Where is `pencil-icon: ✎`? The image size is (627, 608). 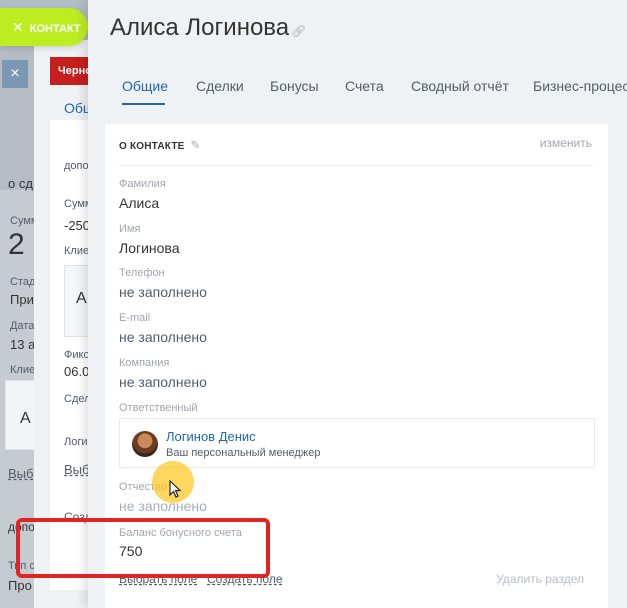
pencil-icon: ✎ is located at coordinates (196, 145).